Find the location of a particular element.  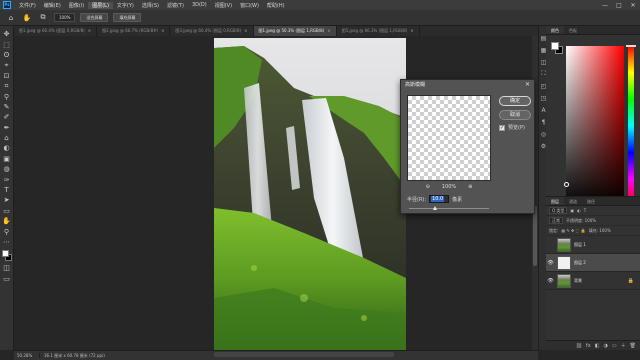

brush-tool-icon: ✐ is located at coordinates (7, 117).